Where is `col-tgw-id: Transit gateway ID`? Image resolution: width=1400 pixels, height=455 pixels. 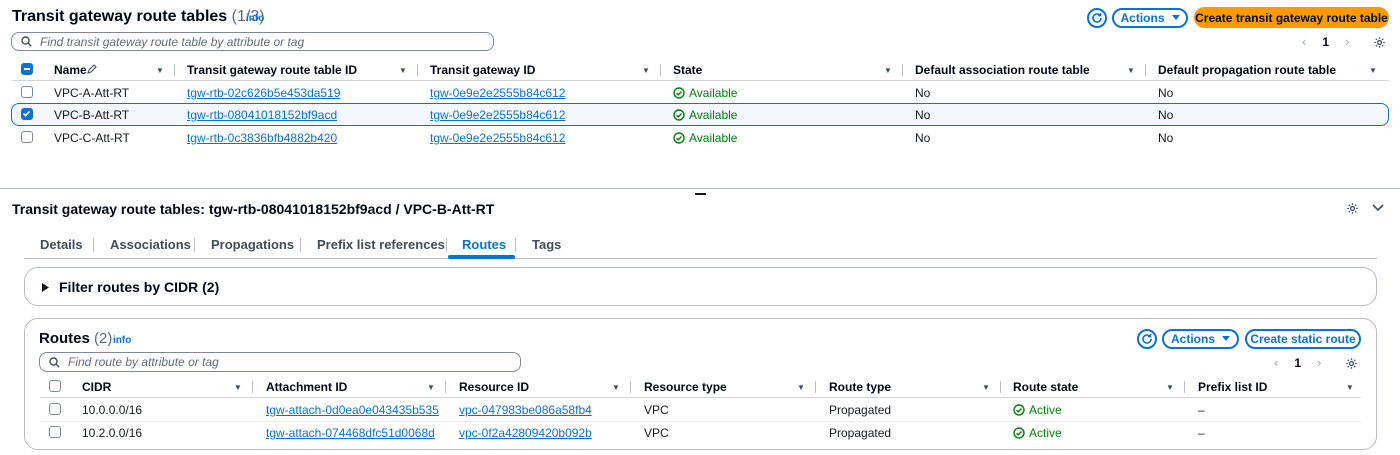 col-tgw-id: Transit gateway ID is located at coordinates (482, 70).